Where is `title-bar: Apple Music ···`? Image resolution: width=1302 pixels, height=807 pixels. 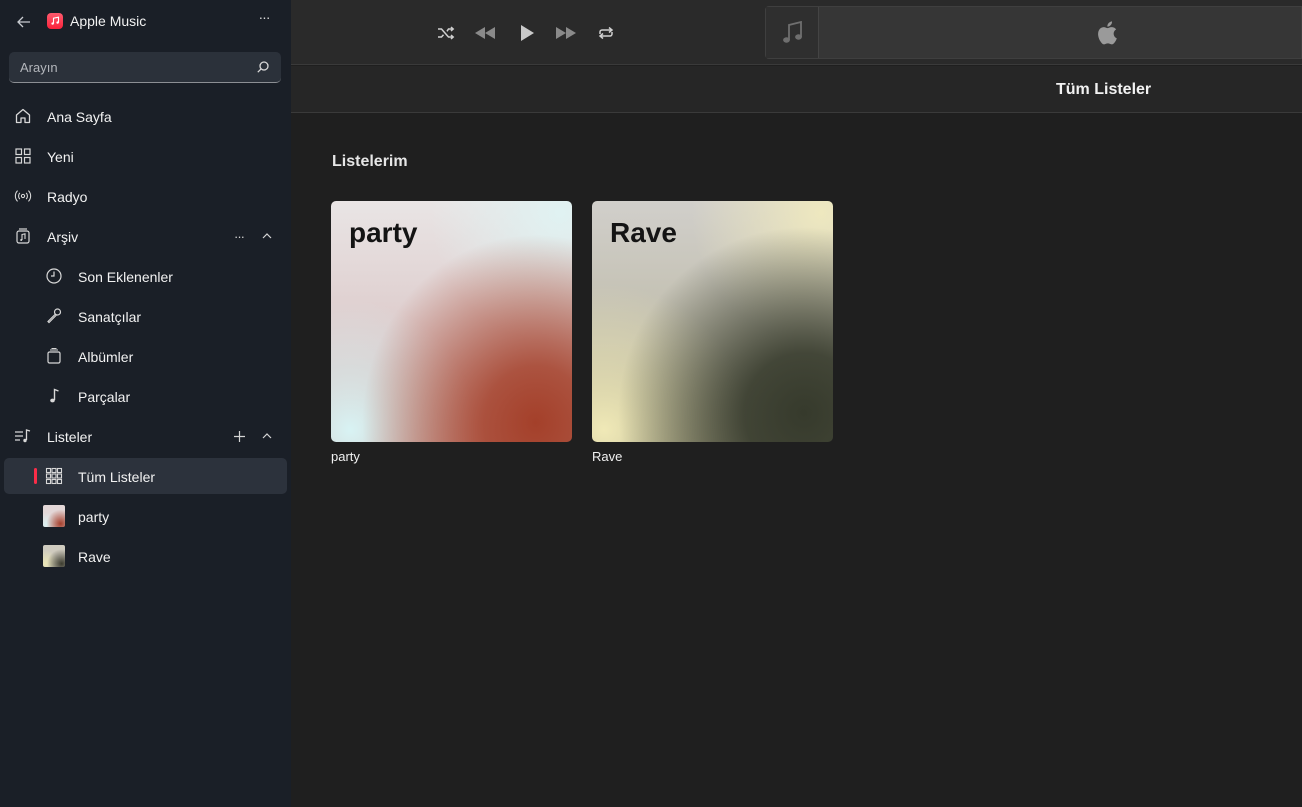 title-bar: Apple Music ··· is located at coordinates (145, 22).